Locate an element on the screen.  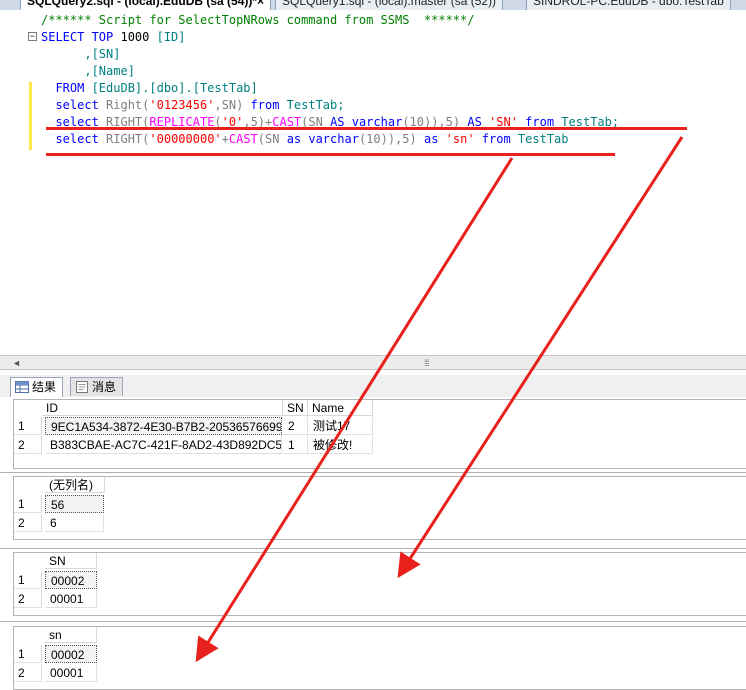
tab-messages-label: 消息 is located at coordinates (104, 387).